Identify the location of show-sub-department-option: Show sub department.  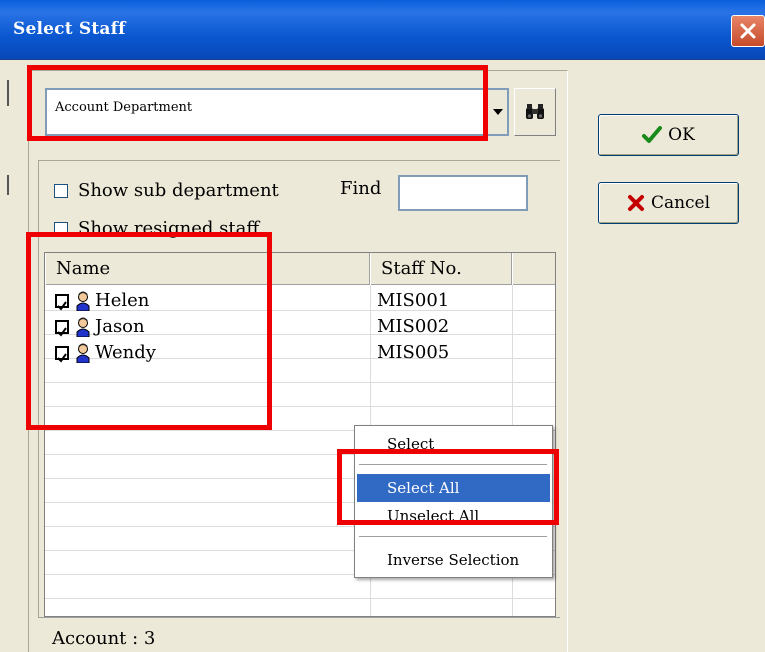
(166, 190).